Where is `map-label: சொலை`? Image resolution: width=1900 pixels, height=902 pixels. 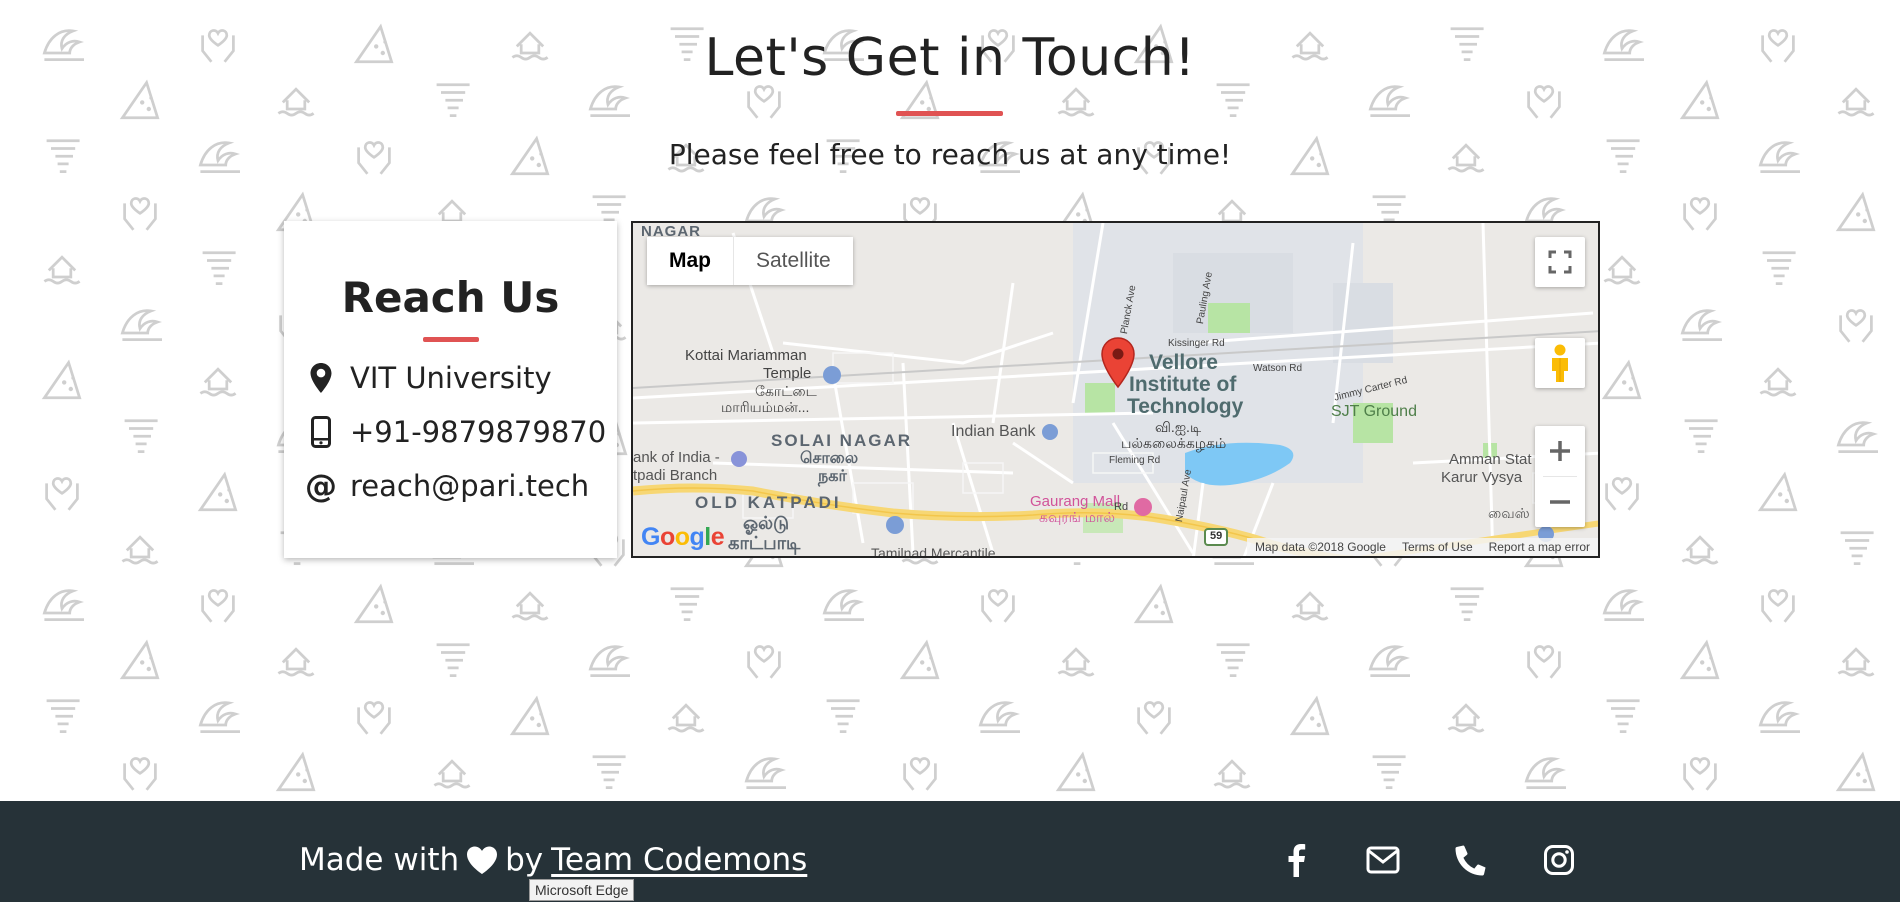 map-label: சொலை is located at coordinates (829, 458).